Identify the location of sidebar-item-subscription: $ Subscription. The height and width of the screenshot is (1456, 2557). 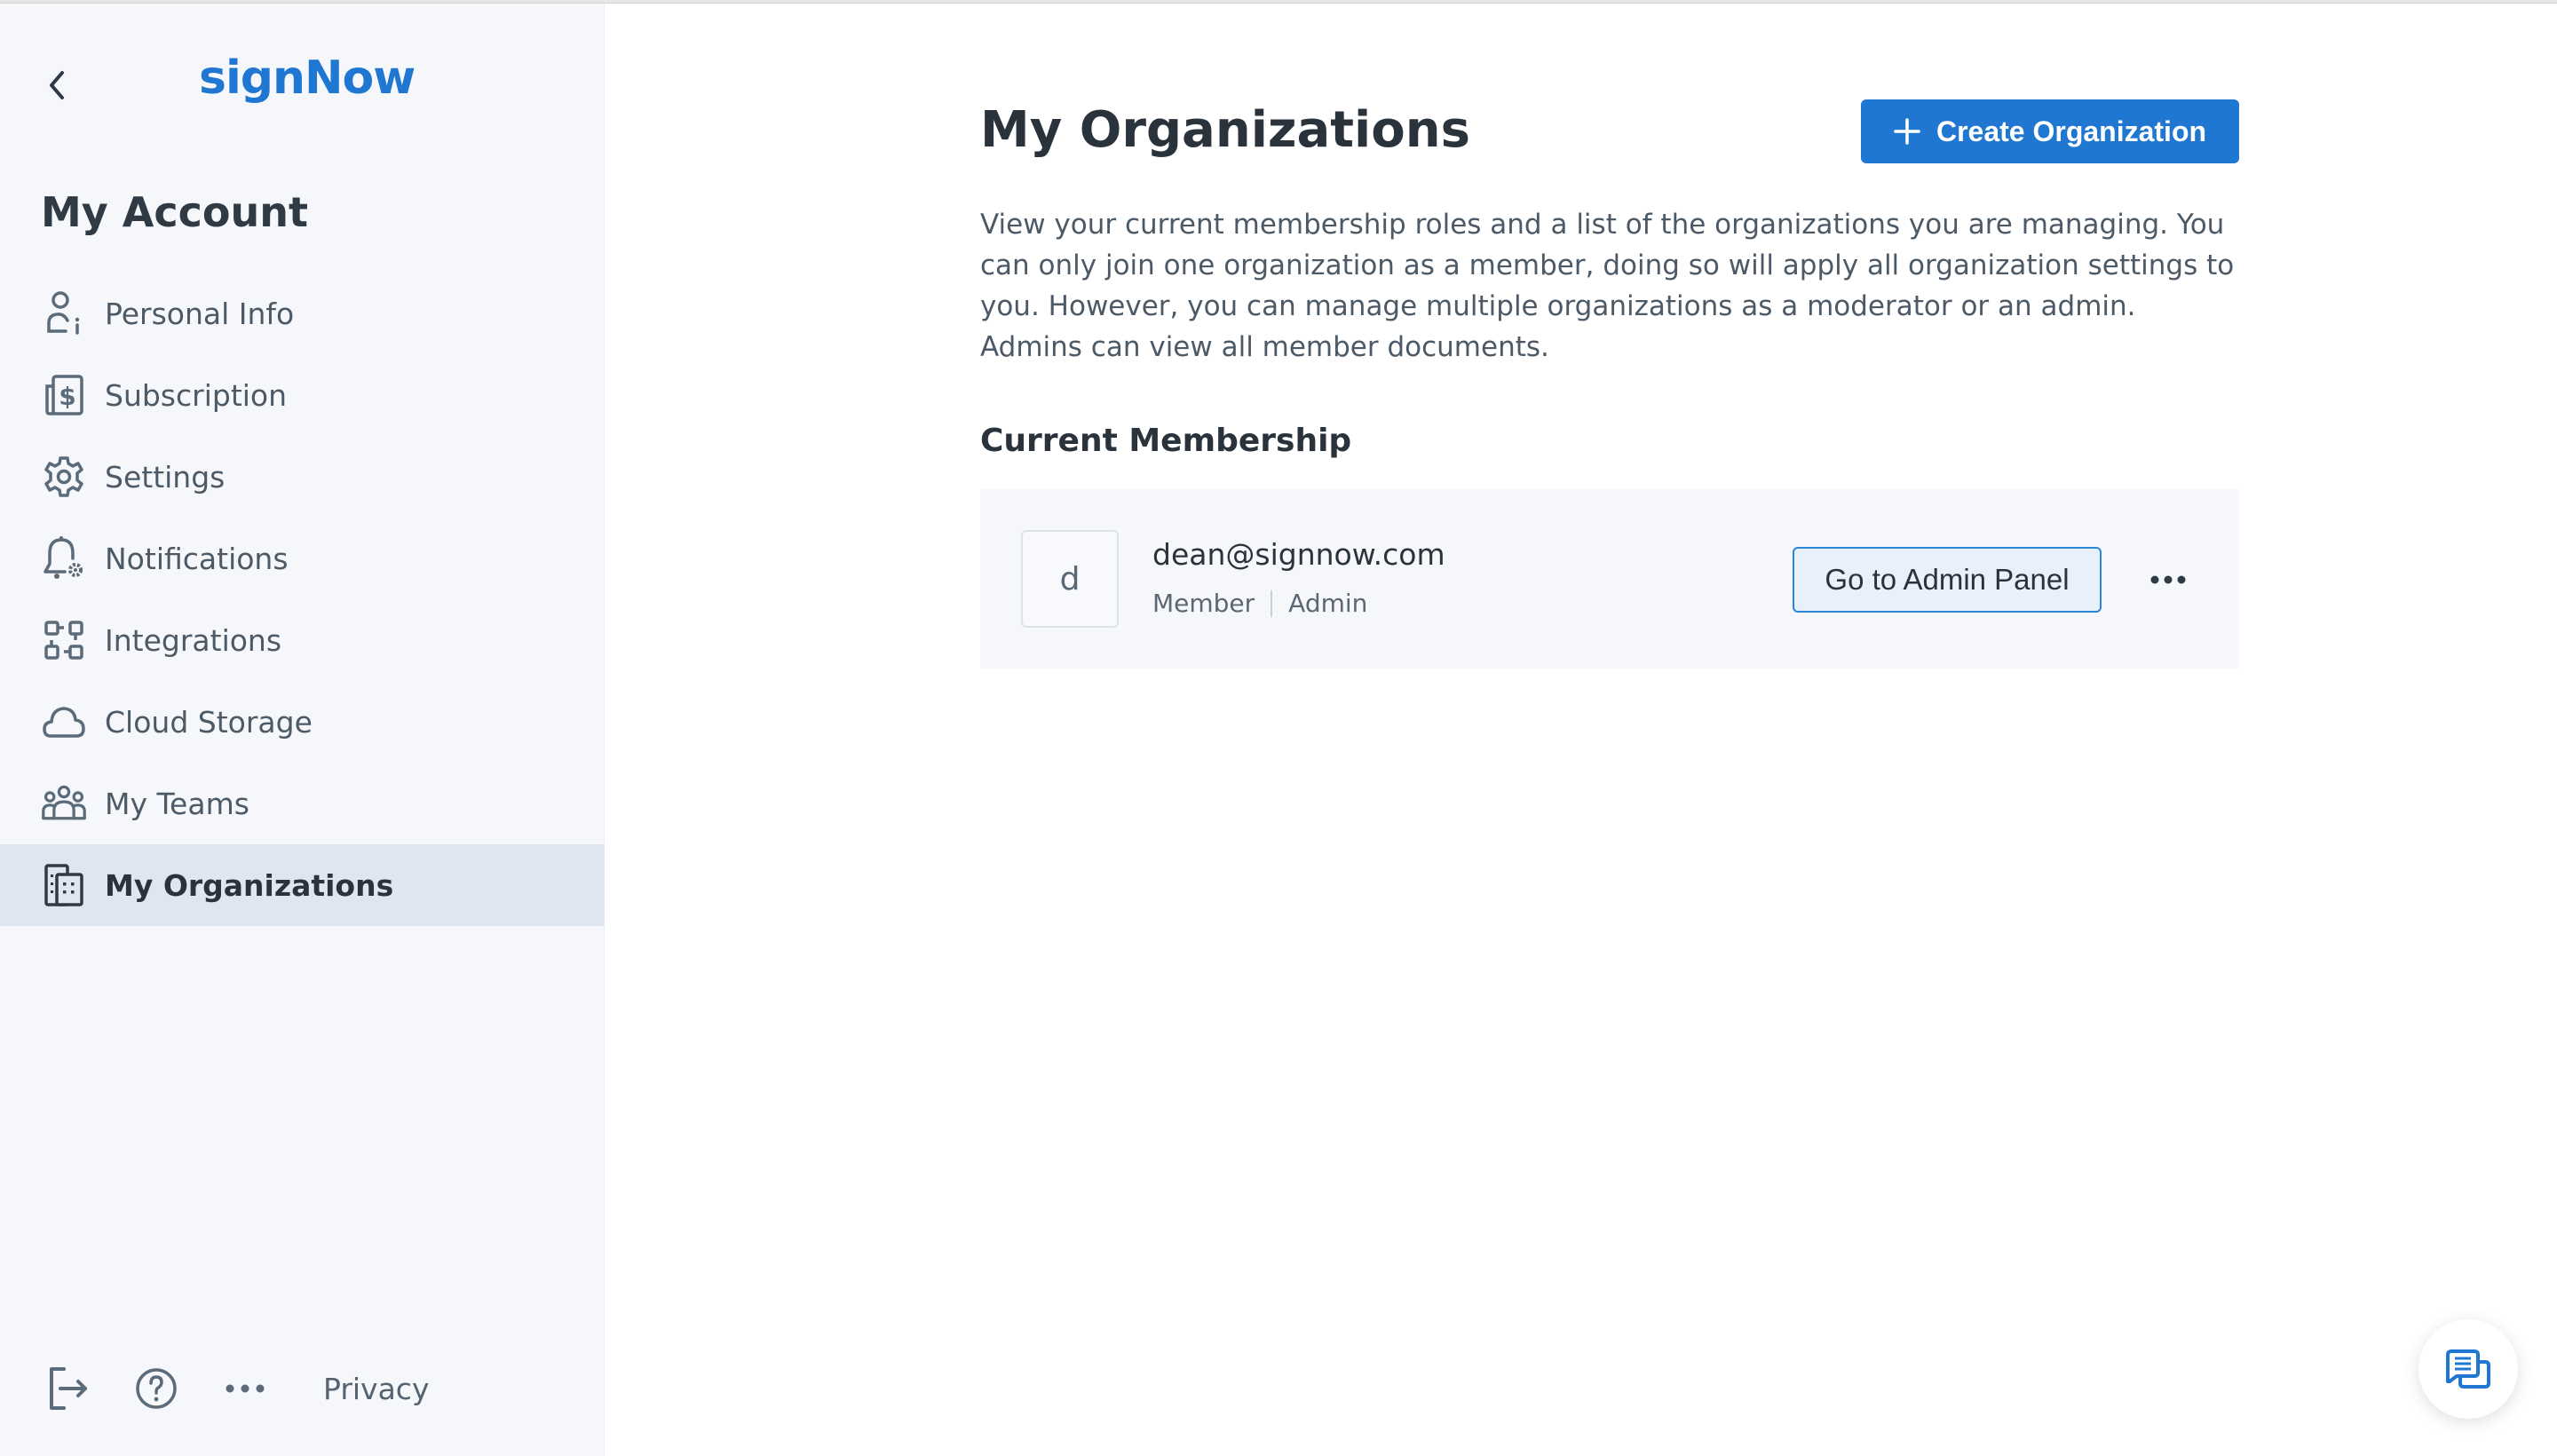
(302, 395).